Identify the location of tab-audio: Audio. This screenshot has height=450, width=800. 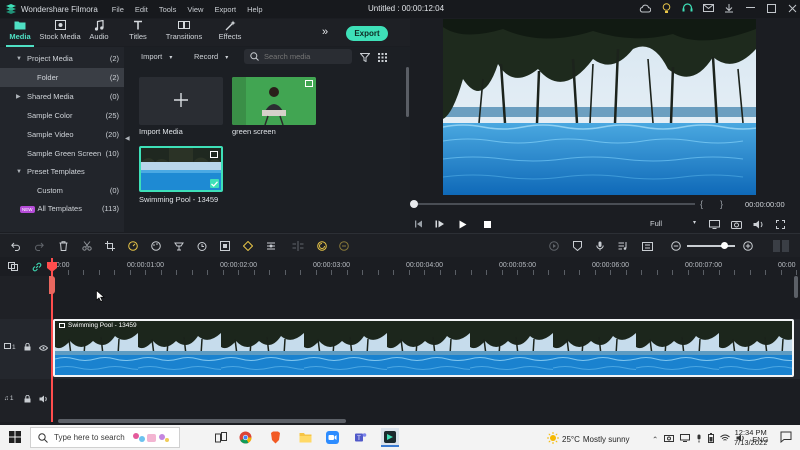
(99, 30).